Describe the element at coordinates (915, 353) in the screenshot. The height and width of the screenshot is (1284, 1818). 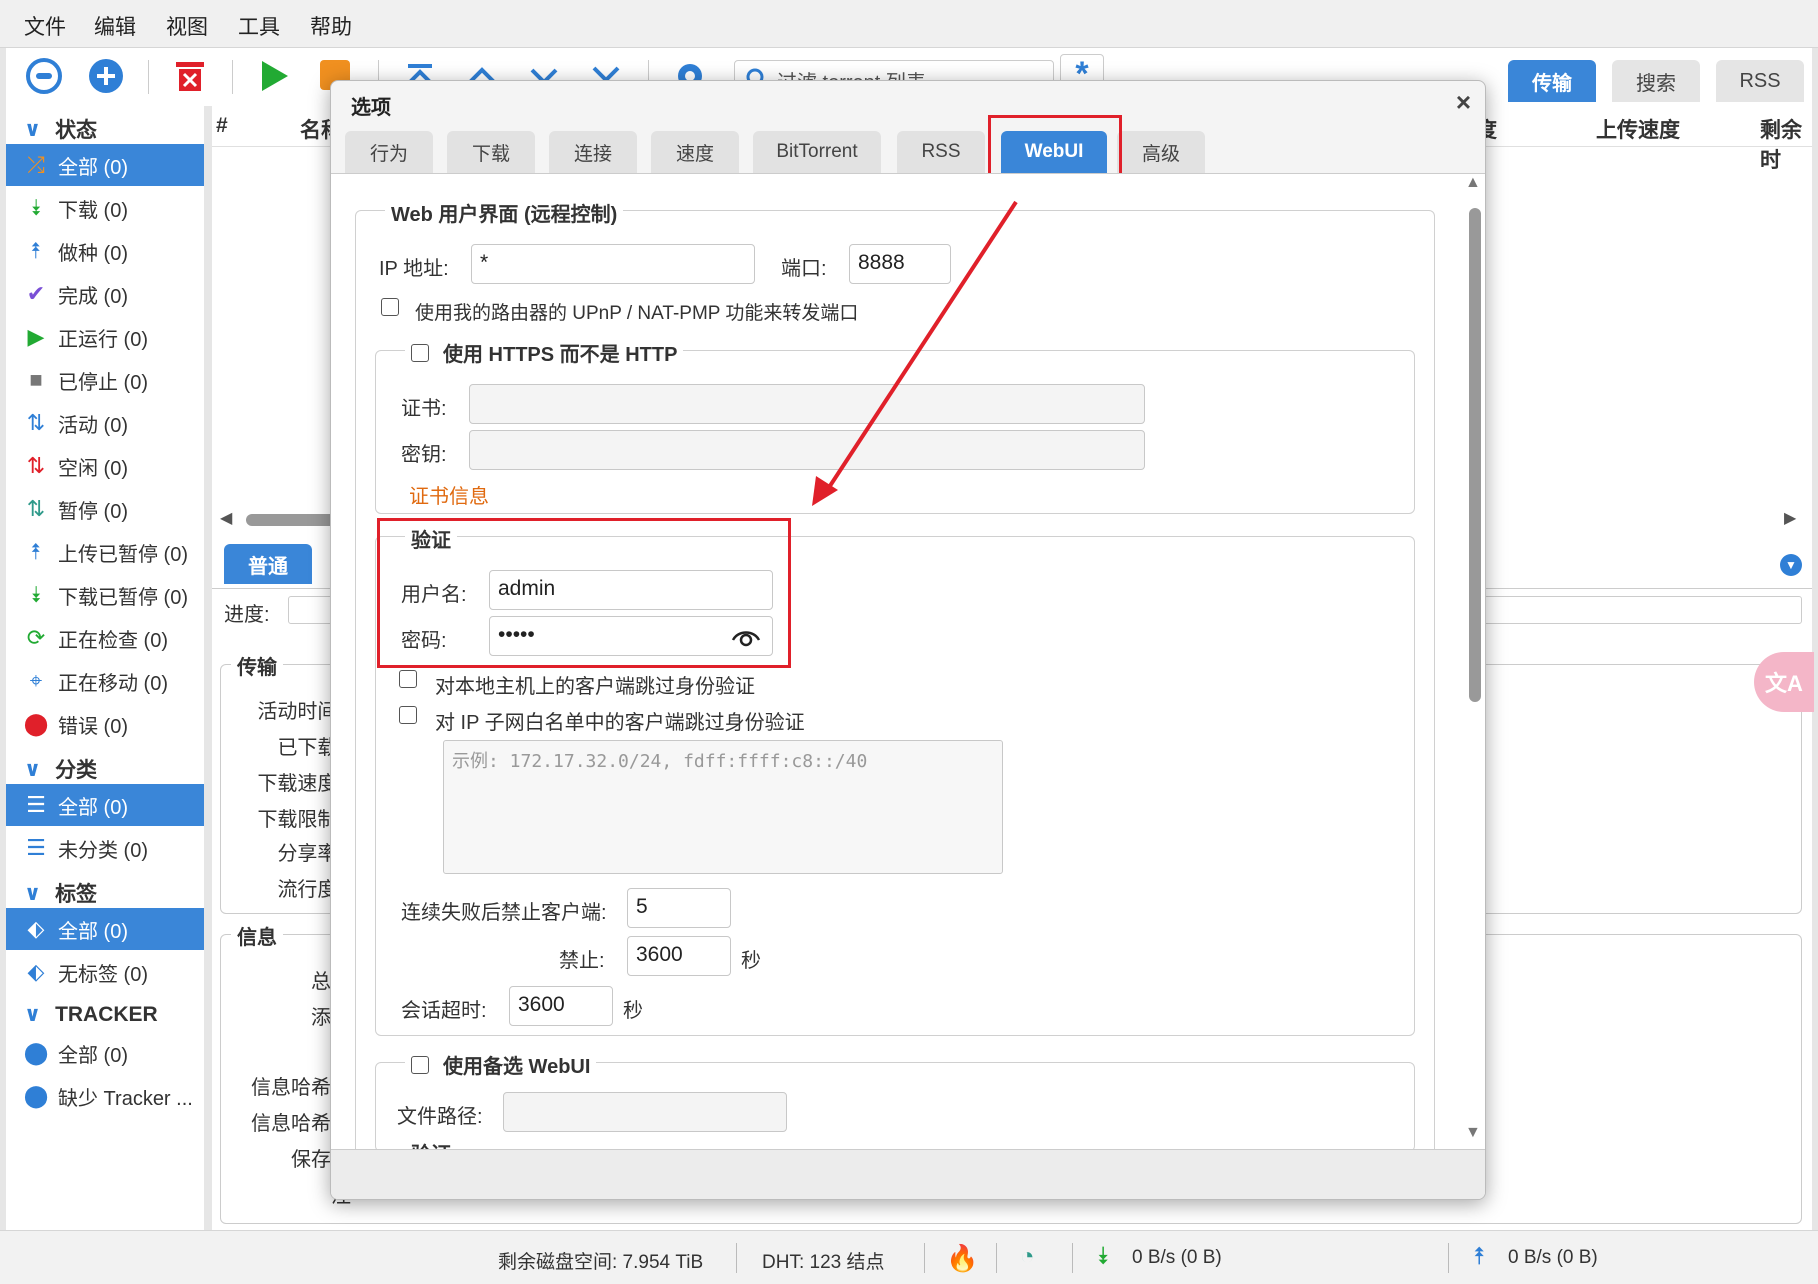
I see `annotation-arrow` at that location.